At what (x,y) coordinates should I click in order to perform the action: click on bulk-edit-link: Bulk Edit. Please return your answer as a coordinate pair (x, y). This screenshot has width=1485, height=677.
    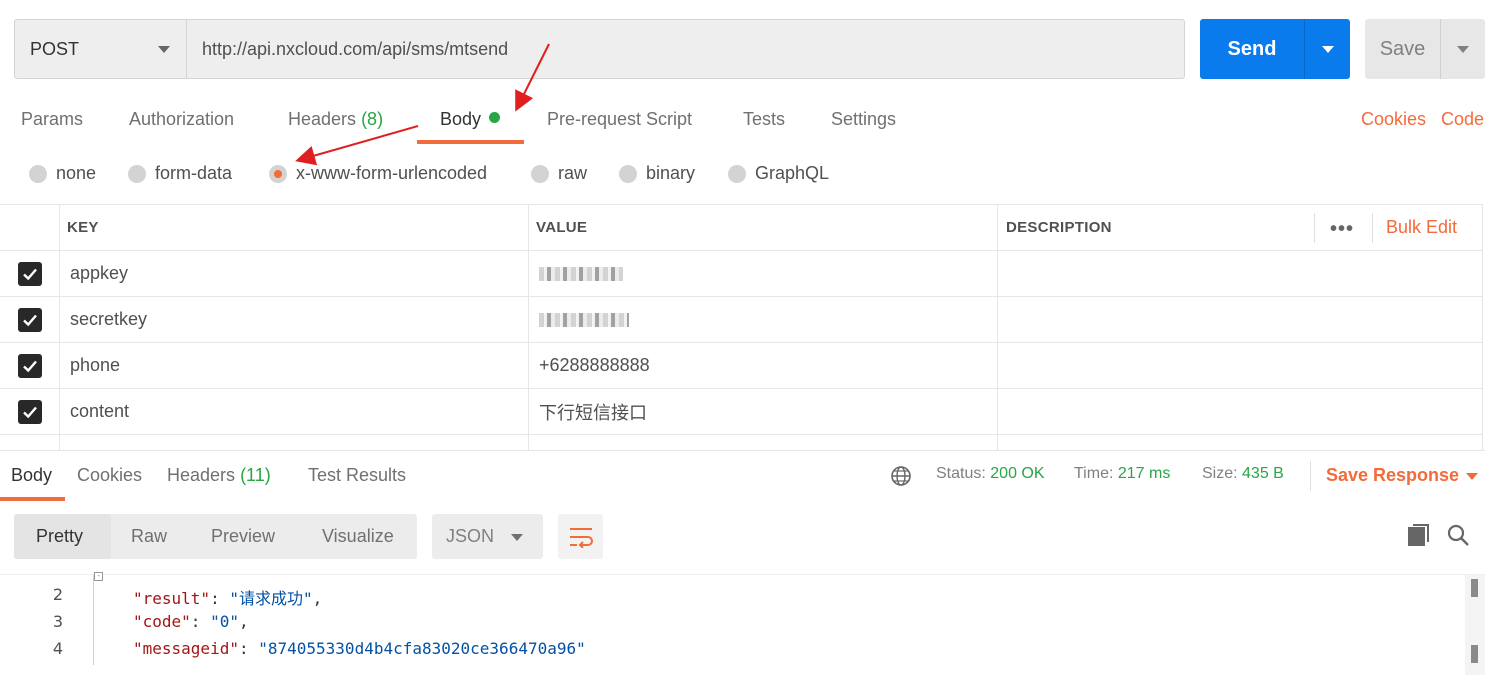
    Looking at the image, I should click on (1421, 227).